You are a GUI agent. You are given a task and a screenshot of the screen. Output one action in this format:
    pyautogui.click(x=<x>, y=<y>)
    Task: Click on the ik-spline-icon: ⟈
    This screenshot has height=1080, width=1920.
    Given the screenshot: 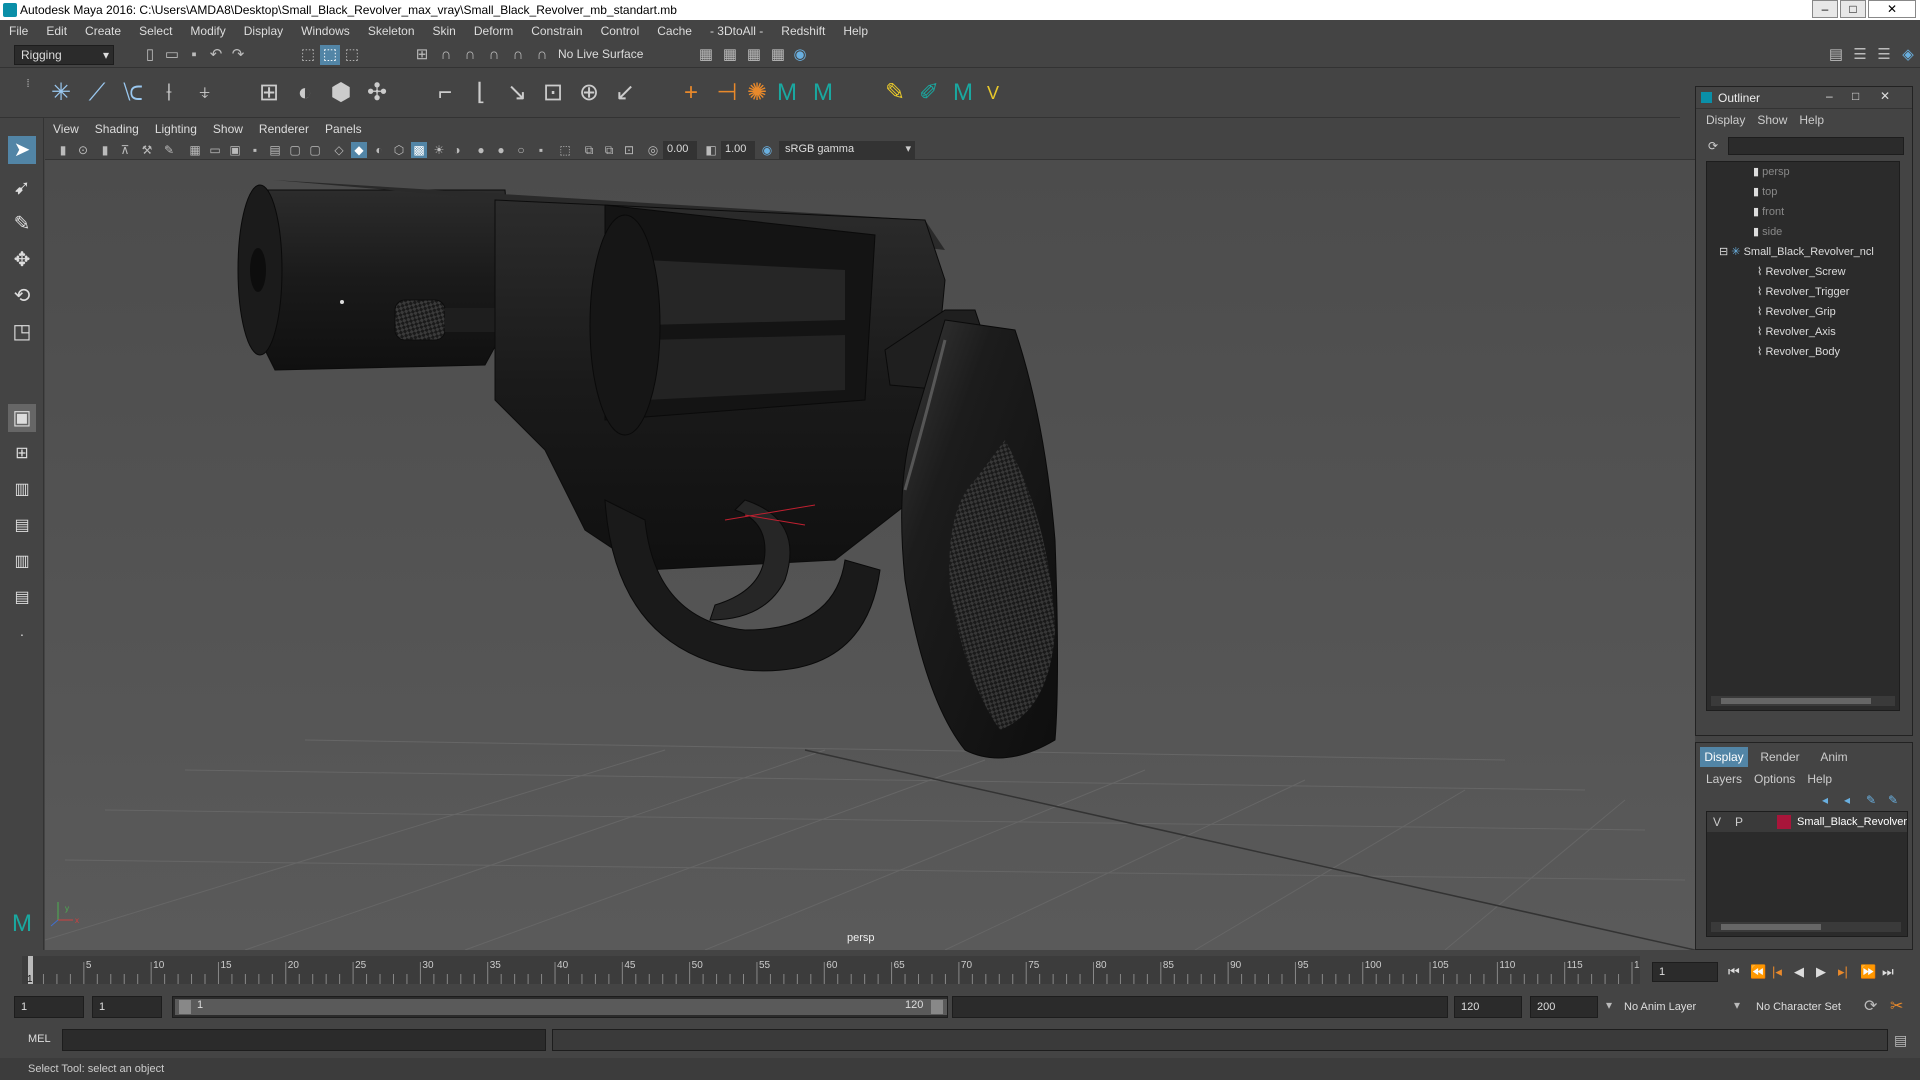 What is the action you would take?
    pyautogui.click(x=133, y=93)
    